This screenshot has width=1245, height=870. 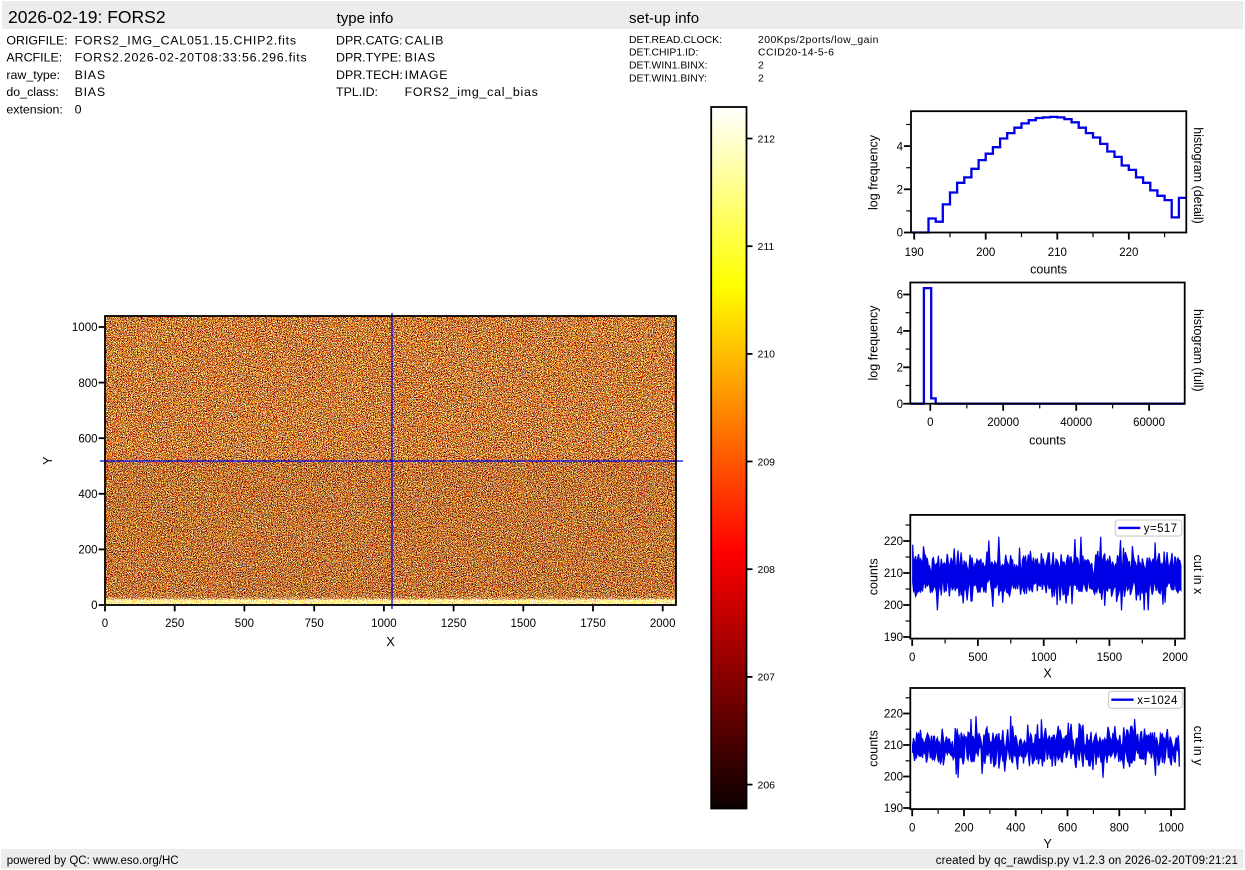 I want to click on svg-text: DET.READ.CLOCK:, so click(x=675, y=40).